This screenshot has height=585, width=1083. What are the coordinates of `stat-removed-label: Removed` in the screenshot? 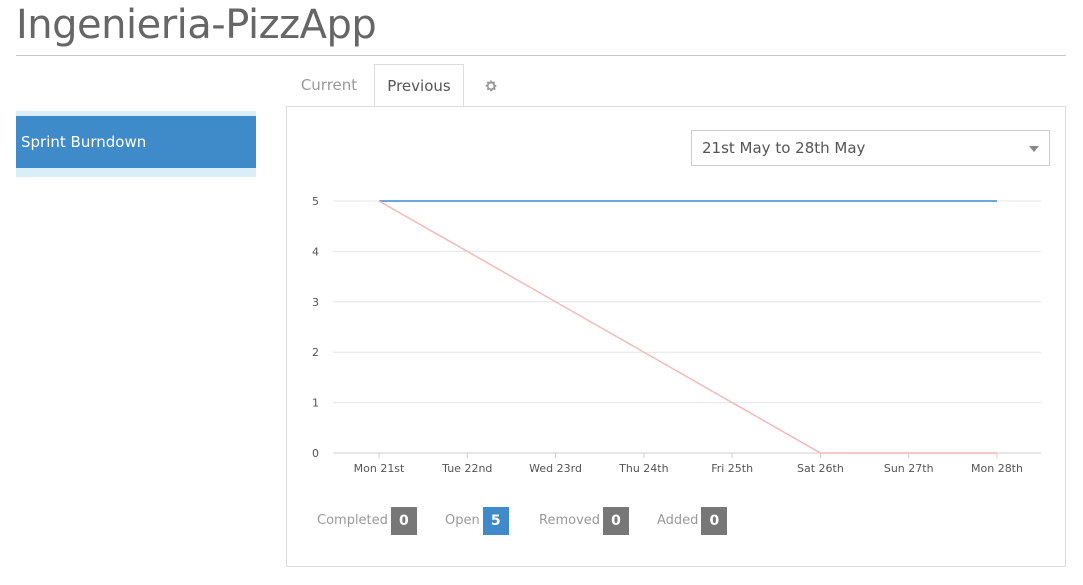 It's located at (570, 520).